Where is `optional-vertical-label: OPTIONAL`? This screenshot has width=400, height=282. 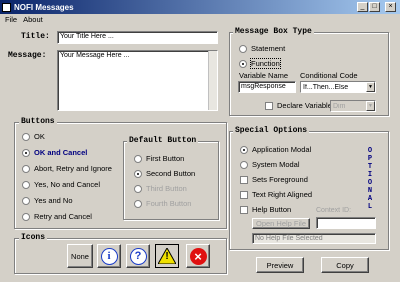
optional-vertical-label: OPTIONAL is located at coordinates (370, 179).